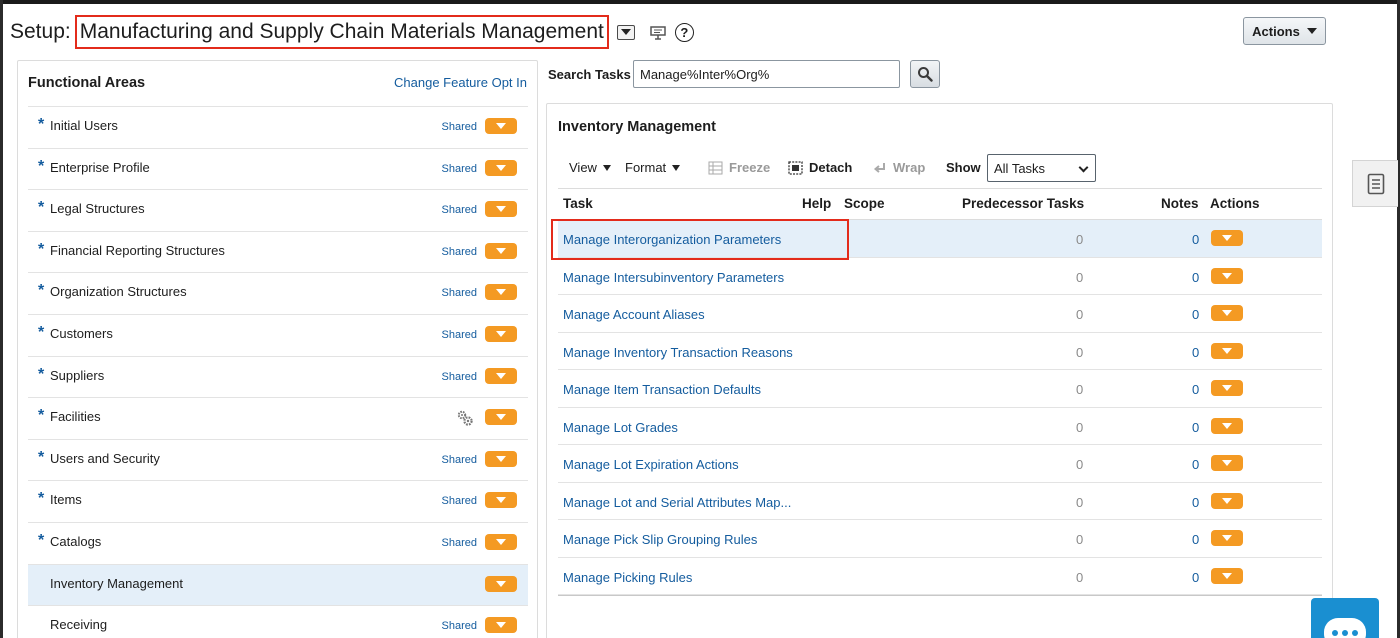  Describe the element at coordinates (590, 167) in the screenshot. I see `view-menu: View` at that location.